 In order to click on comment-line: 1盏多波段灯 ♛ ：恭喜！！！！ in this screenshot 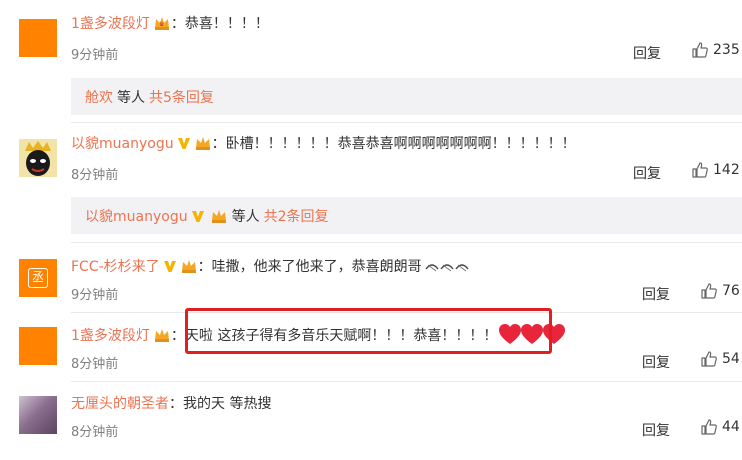, I will do `click(170, 23)`.